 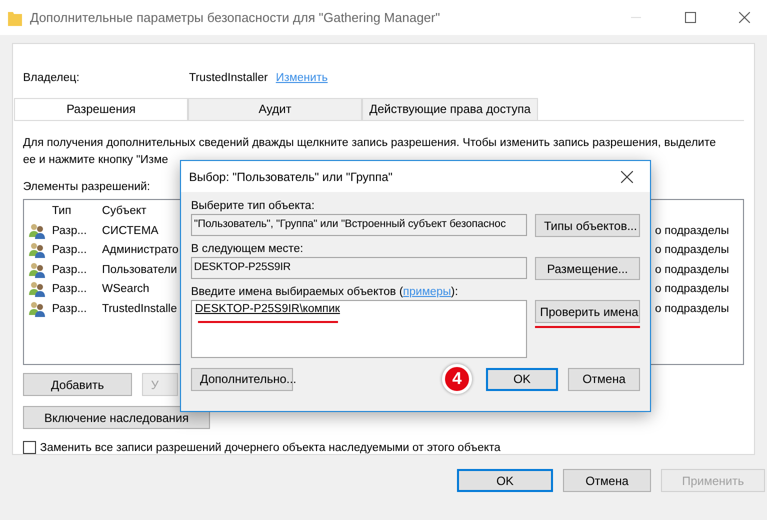 I want to click on table-cell-text: СИСТЕМА, so click(x=131, y=230).